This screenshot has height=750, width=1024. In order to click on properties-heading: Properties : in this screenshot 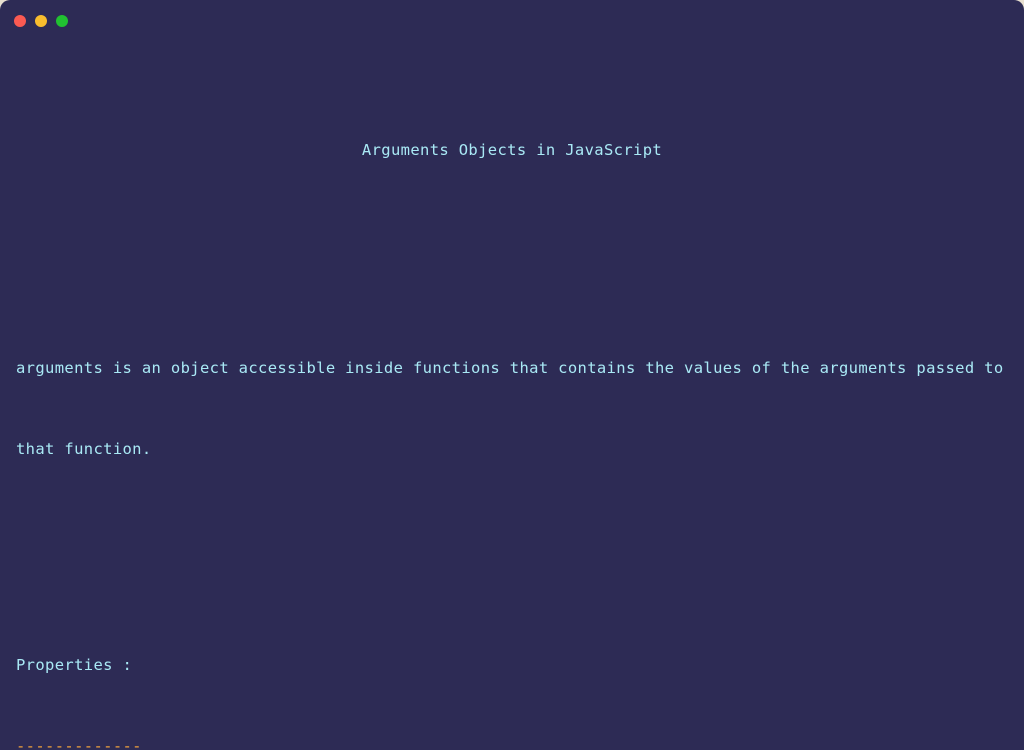, I will do `click(74, 665)`.